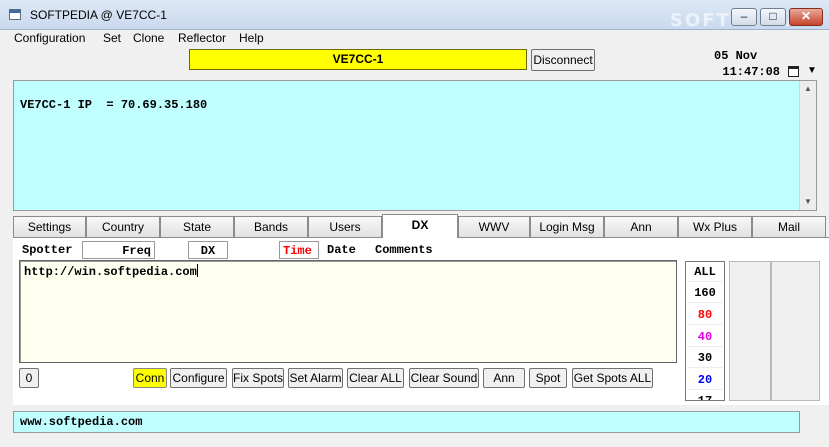 The height and width of the screenshot is (447, 829). Describe the element at coordinates (744, 17) in the screenshot. I see `minimize-button: –` at that location.